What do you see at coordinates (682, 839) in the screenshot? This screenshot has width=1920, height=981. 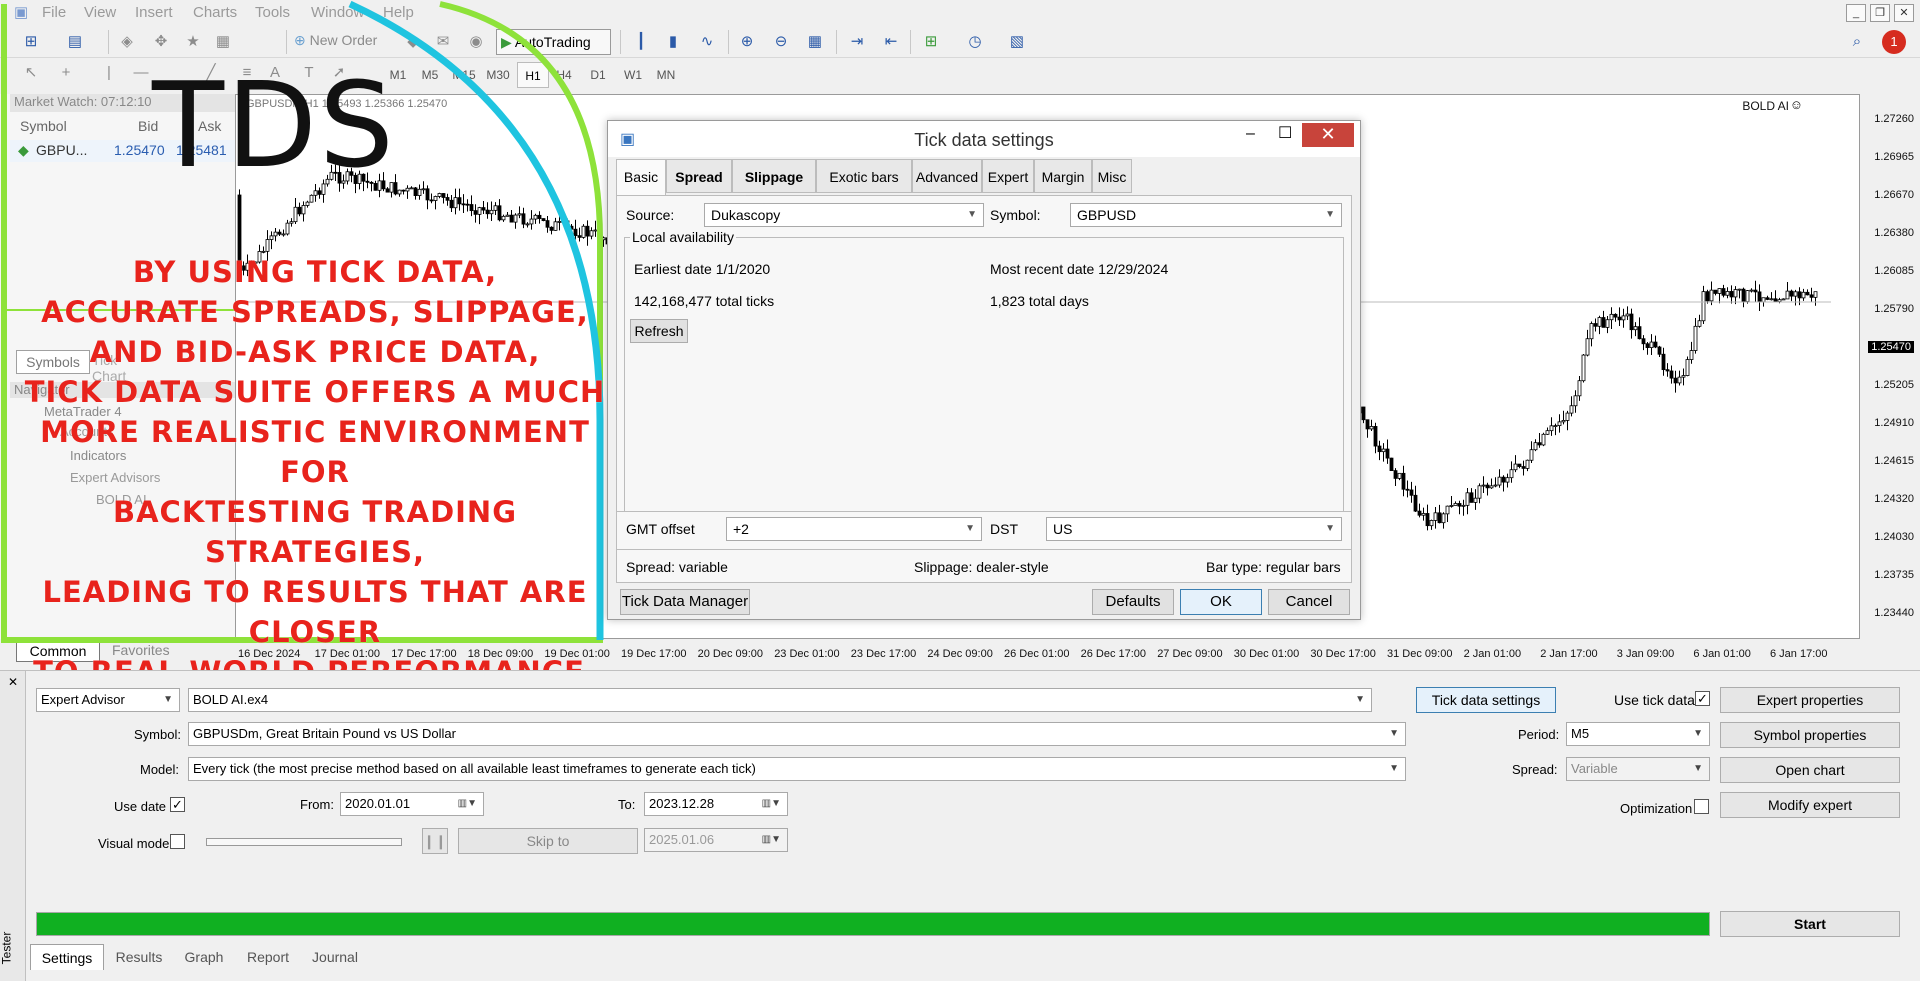 I see `skip-date-value: 2025.01.06` at bounding box center [682, 839].